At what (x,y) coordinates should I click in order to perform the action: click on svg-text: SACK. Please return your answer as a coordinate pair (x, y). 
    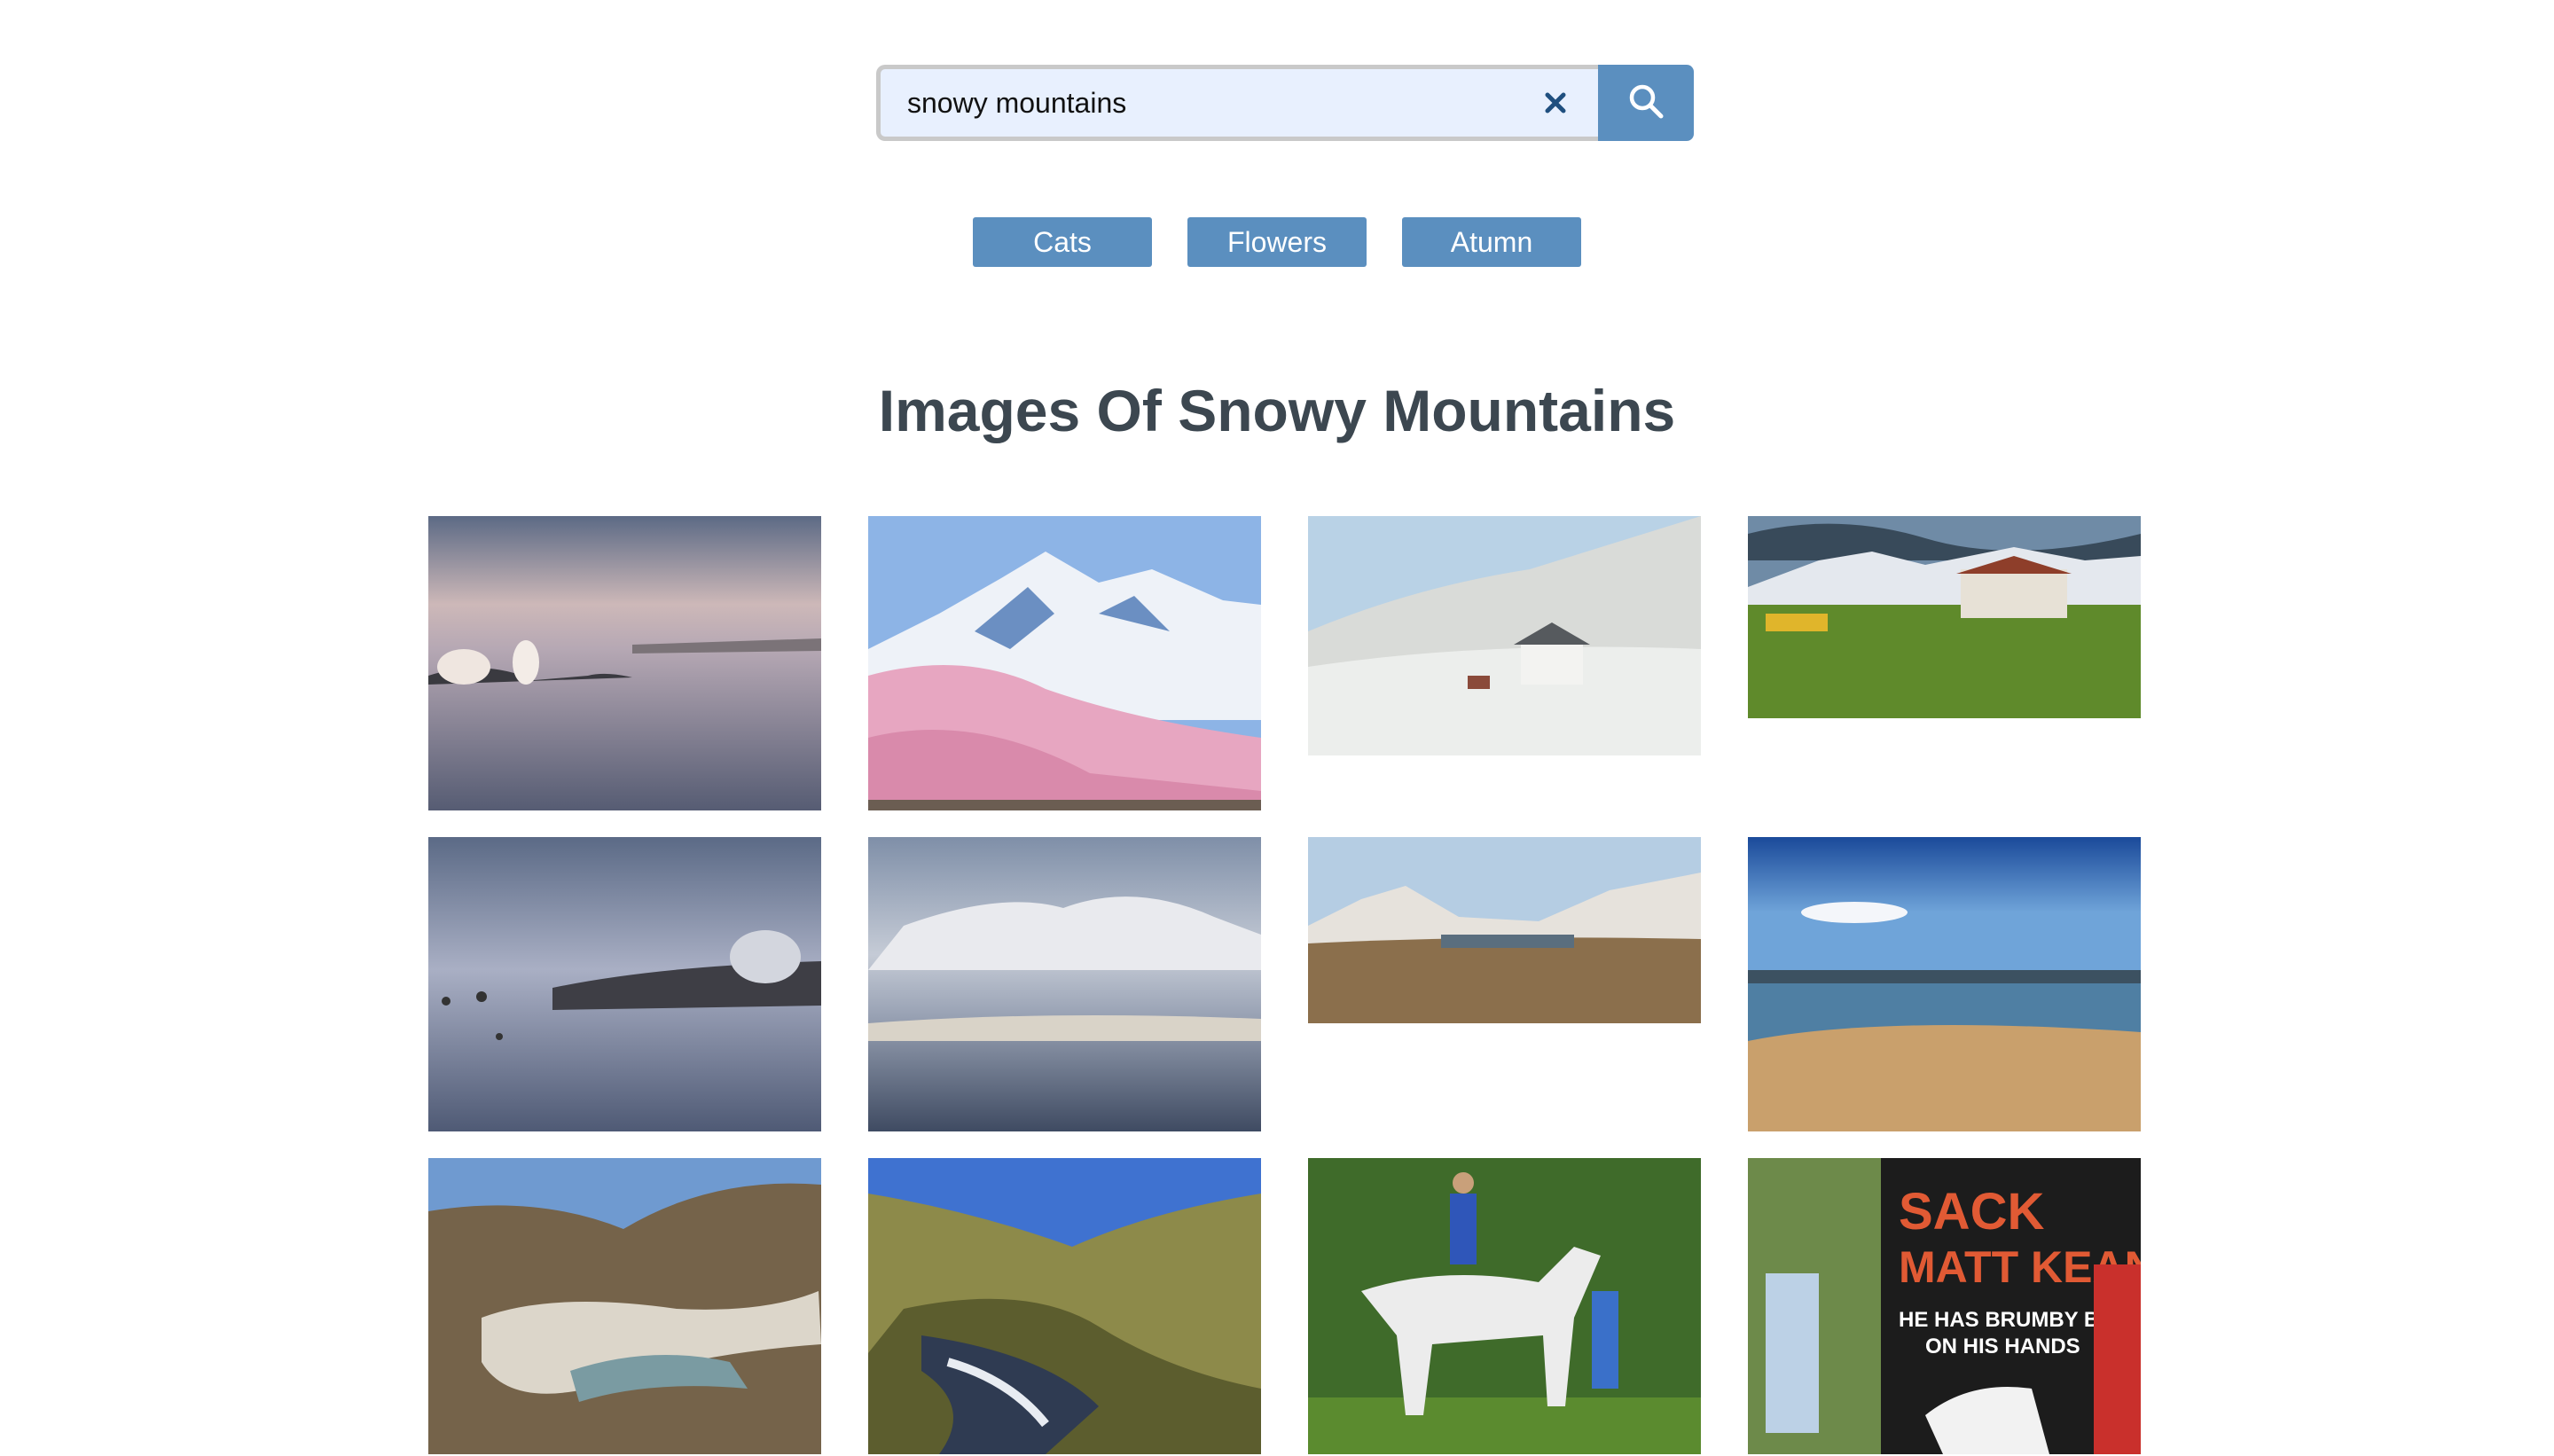
    Looking at the image, I should click on (1971, 1212).